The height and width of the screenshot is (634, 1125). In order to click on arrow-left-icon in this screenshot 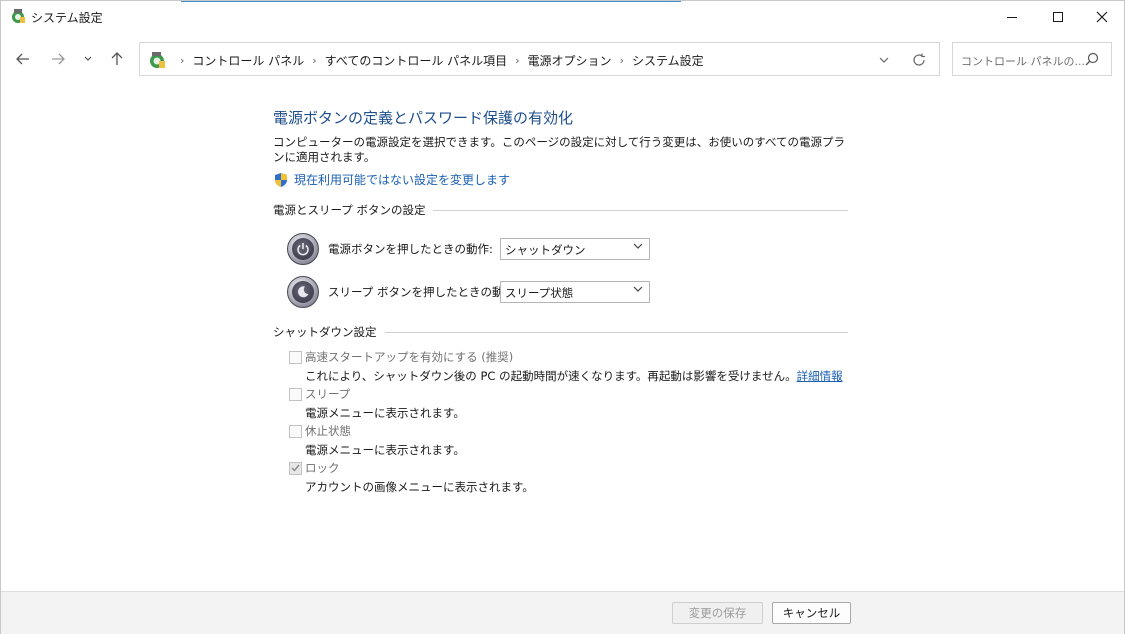, I will do `click(22, 59)`.